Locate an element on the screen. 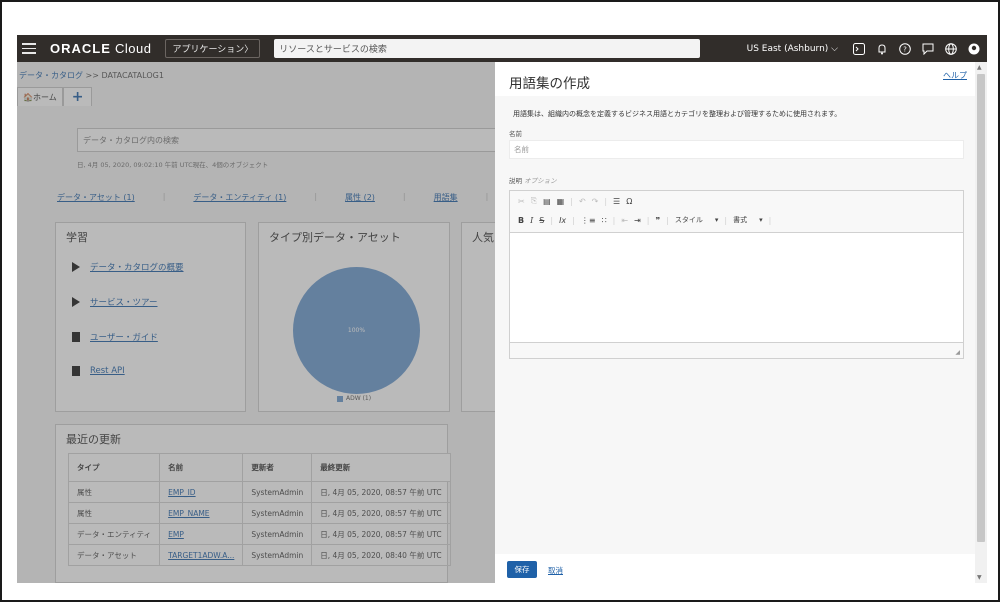  drawer-scrollbar: ▲ ▼ is located at coordinates (981, 322).